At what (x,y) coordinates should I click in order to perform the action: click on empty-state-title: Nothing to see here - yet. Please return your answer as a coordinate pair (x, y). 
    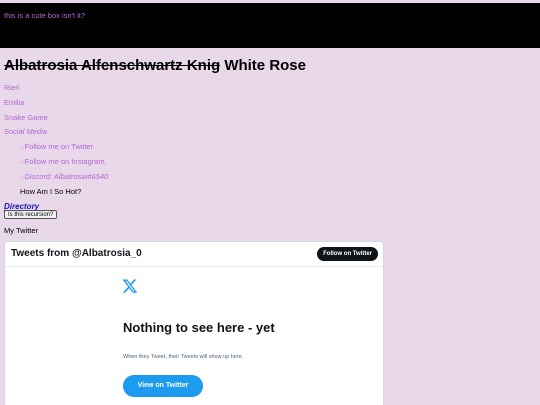
    Looking at the image, I should click on (199, 327).